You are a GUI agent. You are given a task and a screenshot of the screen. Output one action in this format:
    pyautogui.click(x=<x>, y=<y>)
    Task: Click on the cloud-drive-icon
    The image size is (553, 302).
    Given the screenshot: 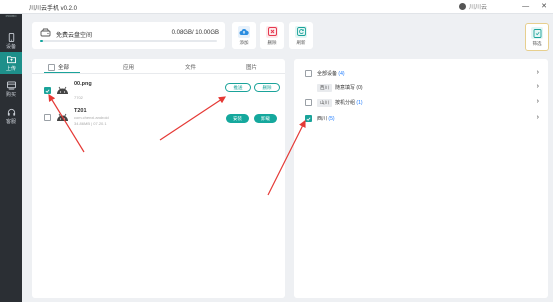 What is the action you would take?
    pyautogui.click(x=45, y=32)
    